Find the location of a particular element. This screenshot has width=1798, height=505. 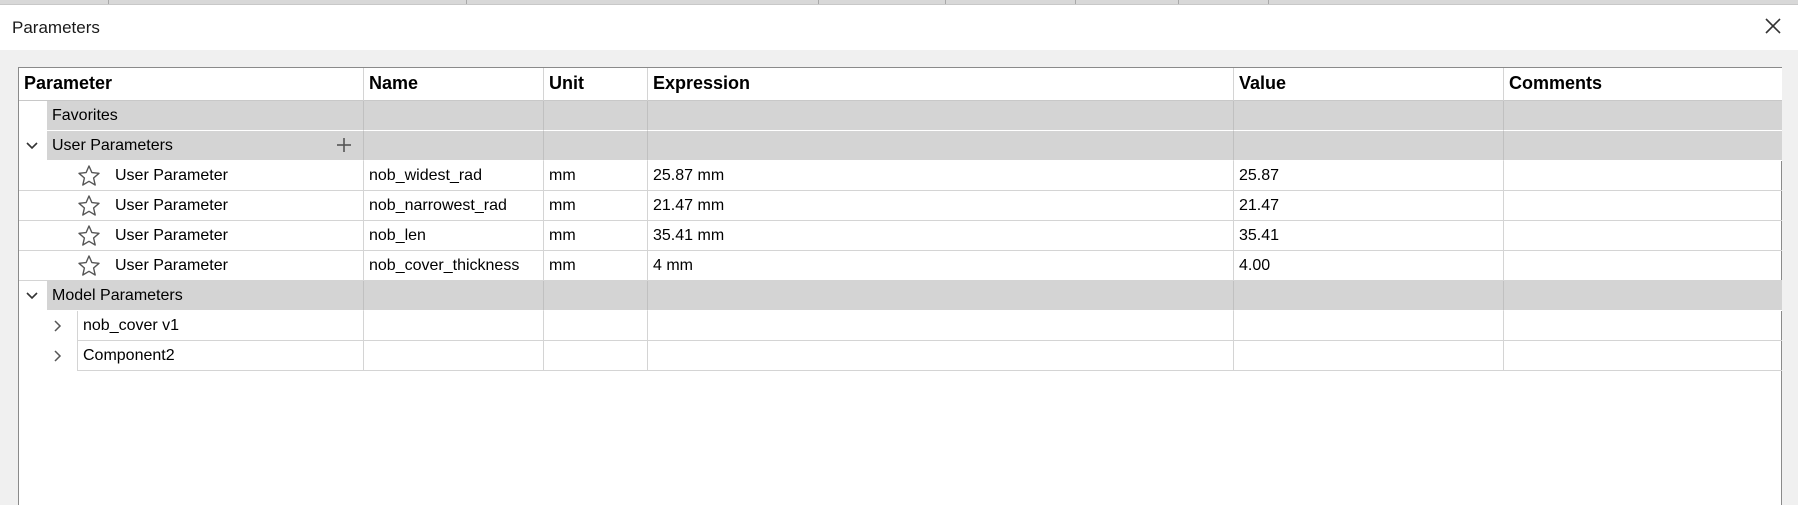

column-header-name: Name is located at coordinates (454, 84).